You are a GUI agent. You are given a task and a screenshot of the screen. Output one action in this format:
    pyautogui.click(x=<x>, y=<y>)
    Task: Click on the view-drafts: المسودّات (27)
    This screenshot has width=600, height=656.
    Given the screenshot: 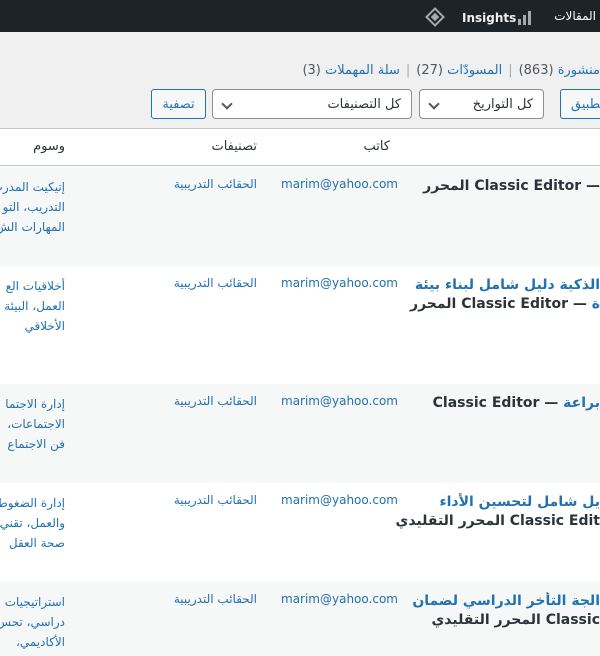 What is the action you would take?
    pyautogui.click(x=459, y=70)
    